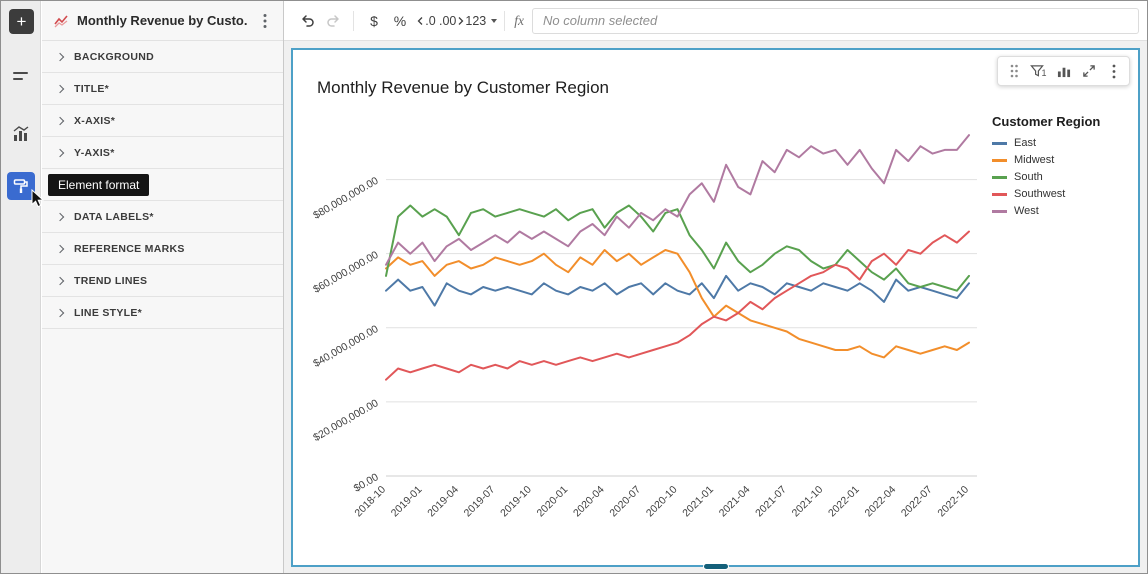 Image resolution: width=1148 pixels, height=574 pixels. I want to click on format-section-line-style: LINE STYLE*, so click(162, 313).